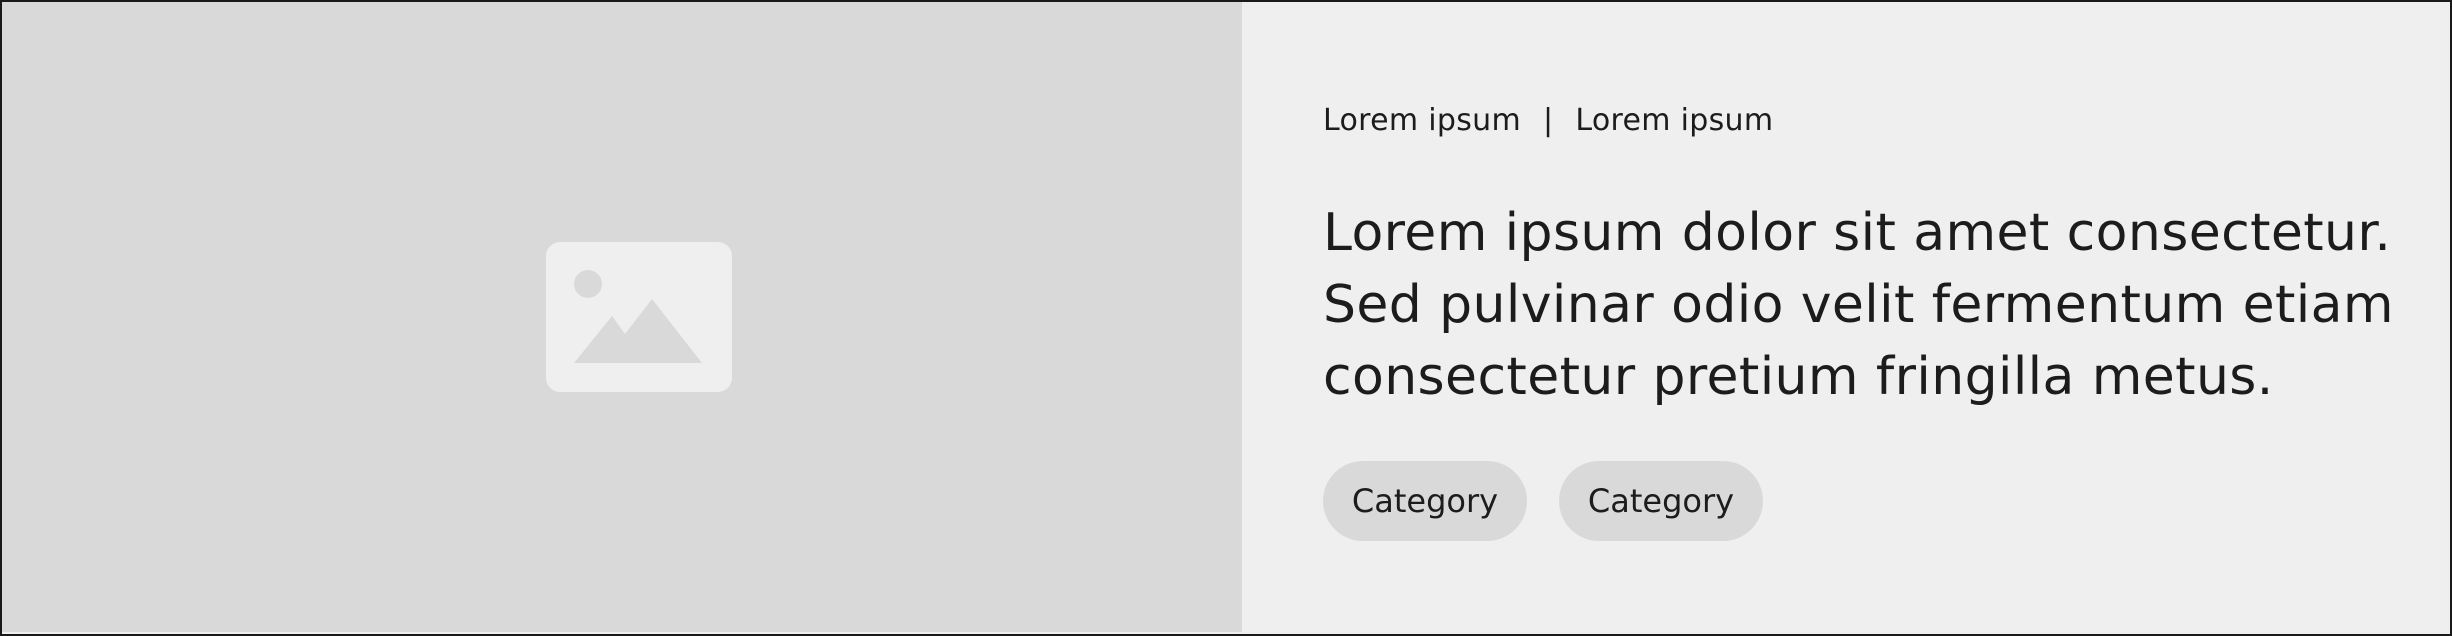  Describe the element at coordinates (1674, 120) in the screenshot. I see `meta-right: Lorem ipsum` at that location.